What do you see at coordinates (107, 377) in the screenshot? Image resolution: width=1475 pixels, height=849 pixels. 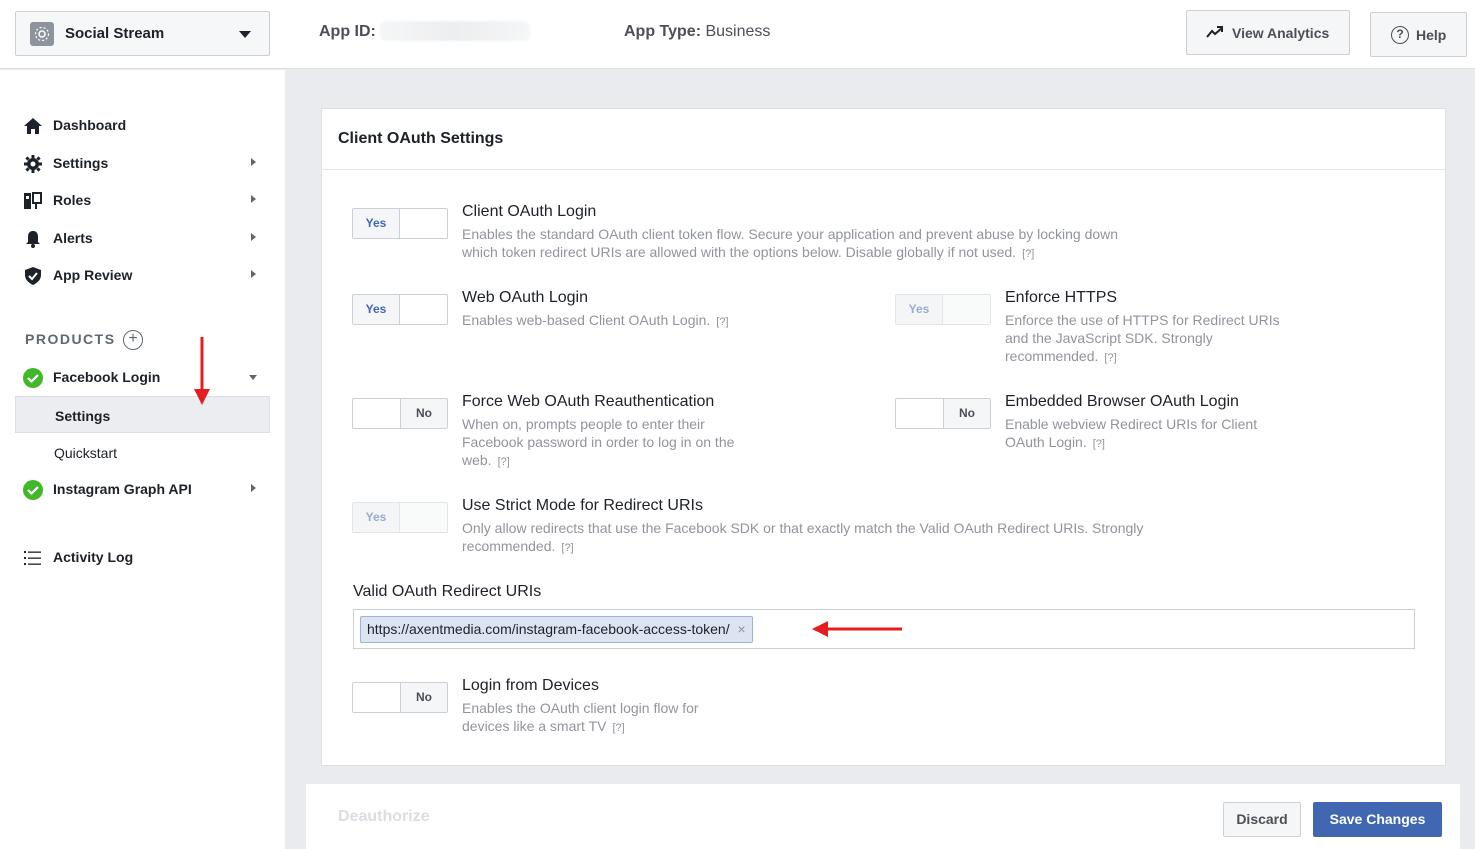 I see `sidebar-item-label: Facebook Login` at bounding box center [107, 377].